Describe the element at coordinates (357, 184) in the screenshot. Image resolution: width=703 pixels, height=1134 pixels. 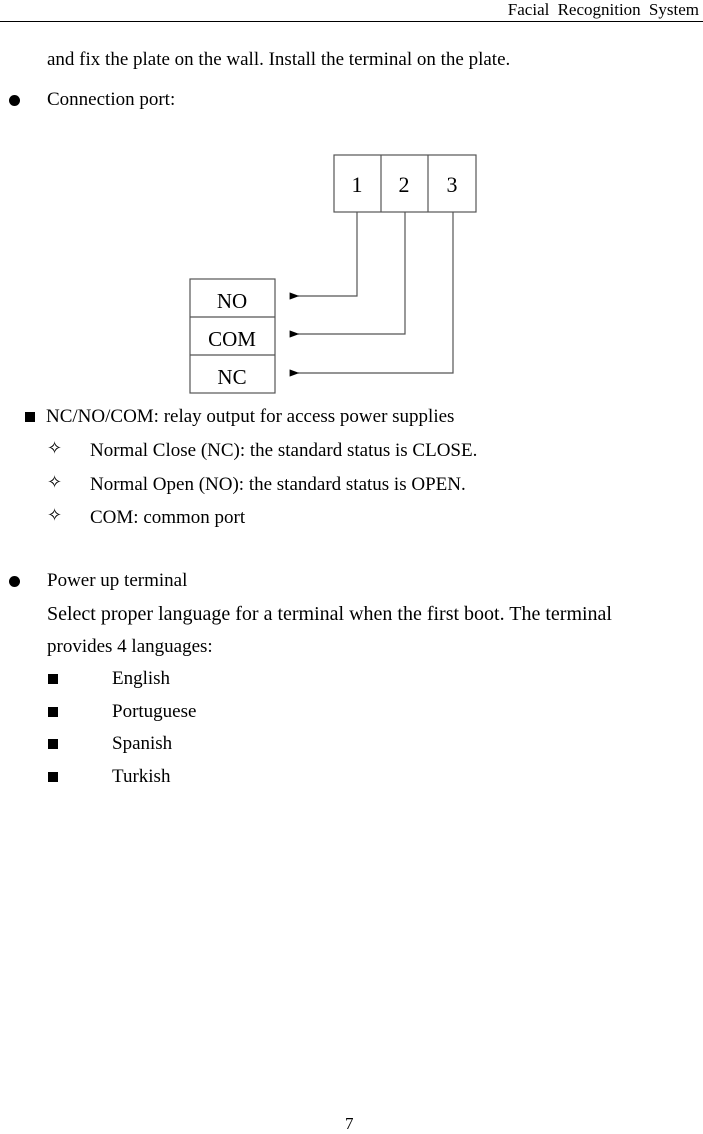
I see `terminal-port-1: 1` at that location.